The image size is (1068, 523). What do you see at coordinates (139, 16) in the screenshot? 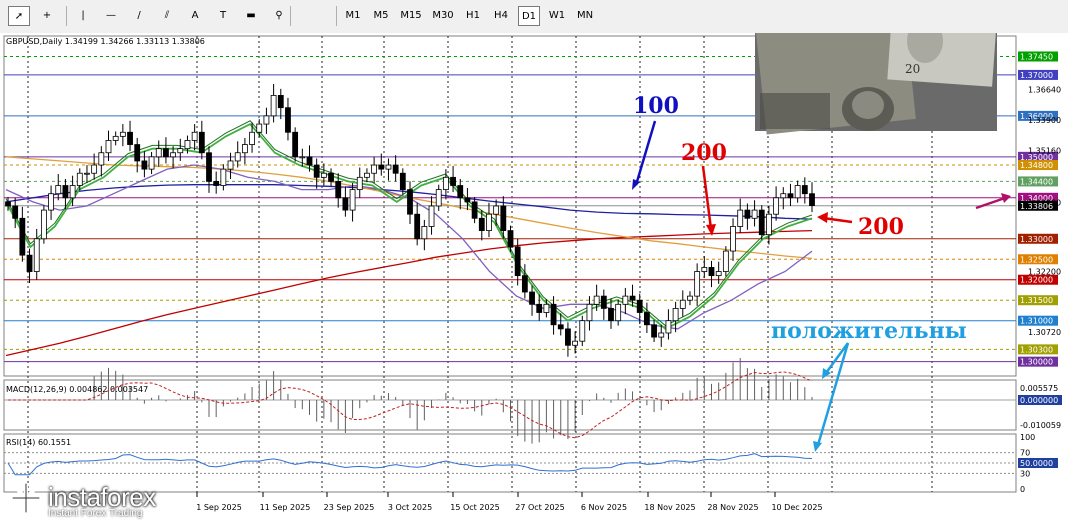
I see `trendline-tool: /` at bounding box center [139, 16].